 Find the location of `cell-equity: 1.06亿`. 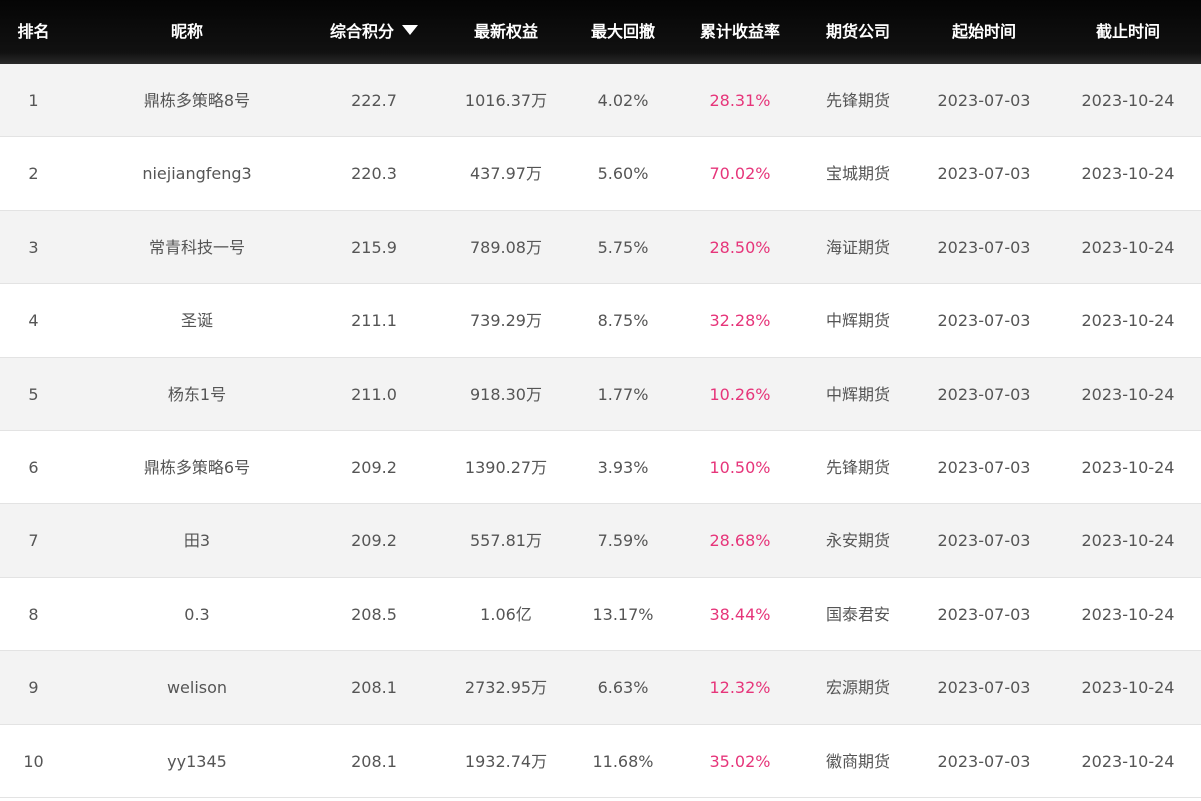

cell-equity: 1.06亿 is located at coordinates (506, 614).